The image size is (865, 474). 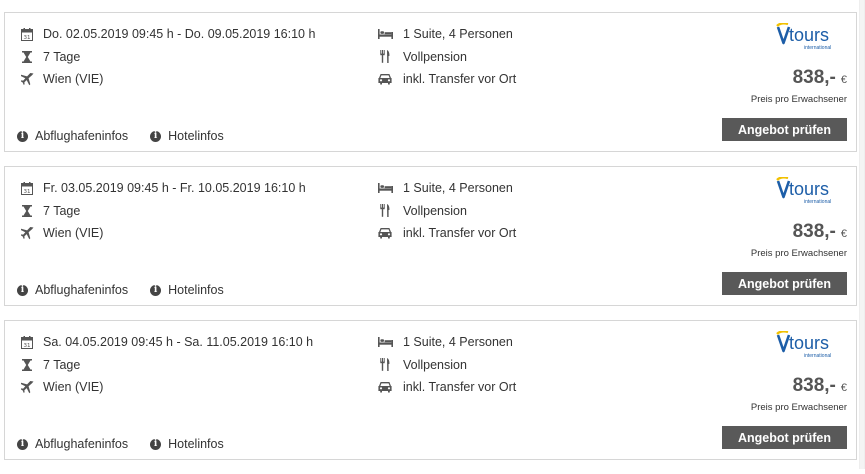 What do you see at coordinates (27, 188) in the screenshot?
I see `calendar-icon: 31` at bounding box center [27, 188].